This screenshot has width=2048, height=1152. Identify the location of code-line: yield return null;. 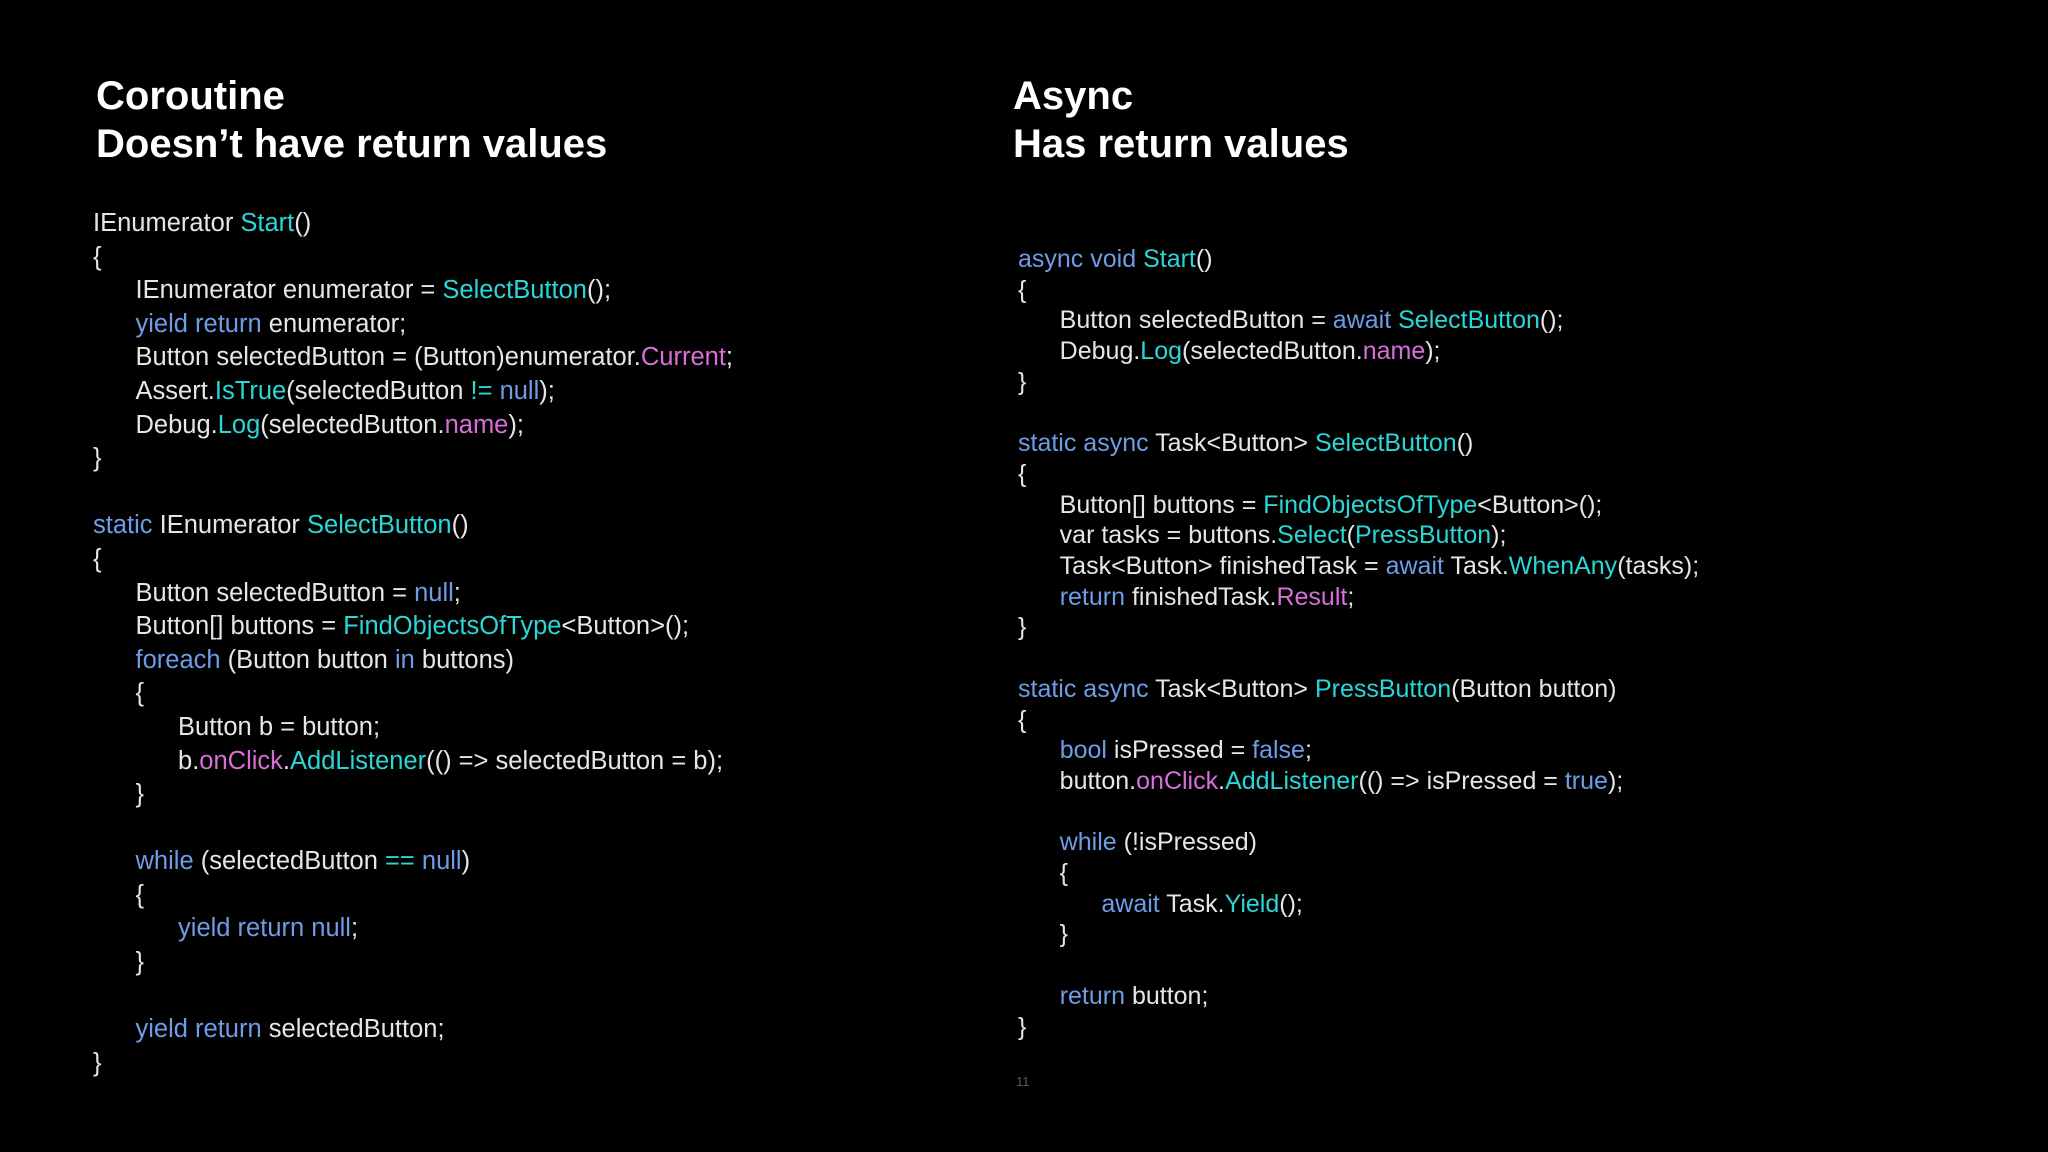
(413, 929).